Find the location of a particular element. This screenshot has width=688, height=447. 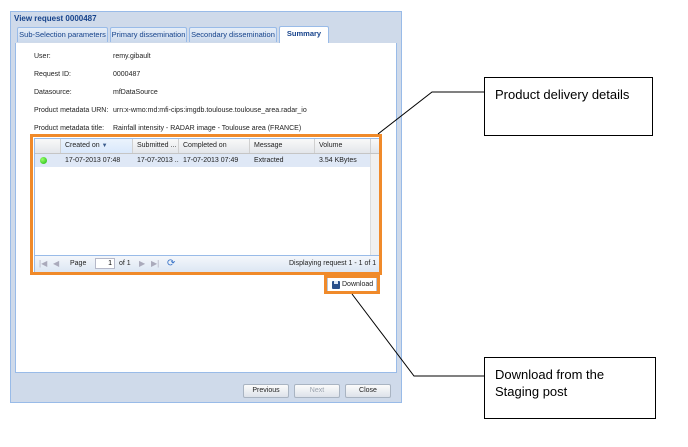

callout-download-staging: Download from the Staging post is located at coordinates (570, 388).